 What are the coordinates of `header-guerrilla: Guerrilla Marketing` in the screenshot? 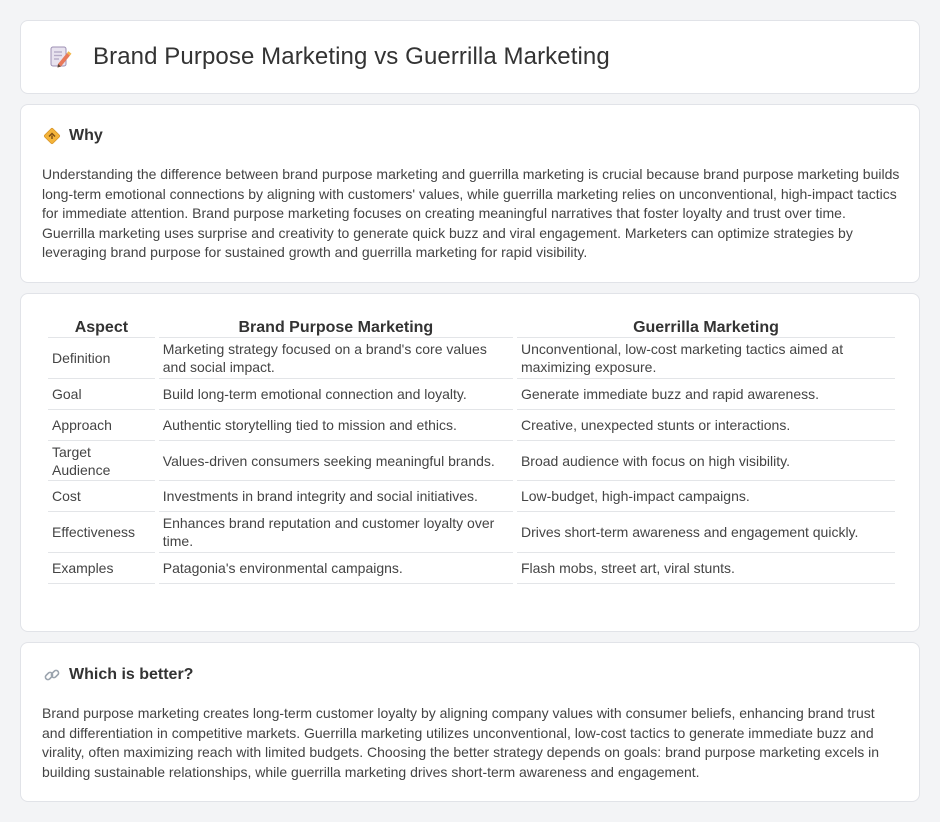 It's located at (705, 326).